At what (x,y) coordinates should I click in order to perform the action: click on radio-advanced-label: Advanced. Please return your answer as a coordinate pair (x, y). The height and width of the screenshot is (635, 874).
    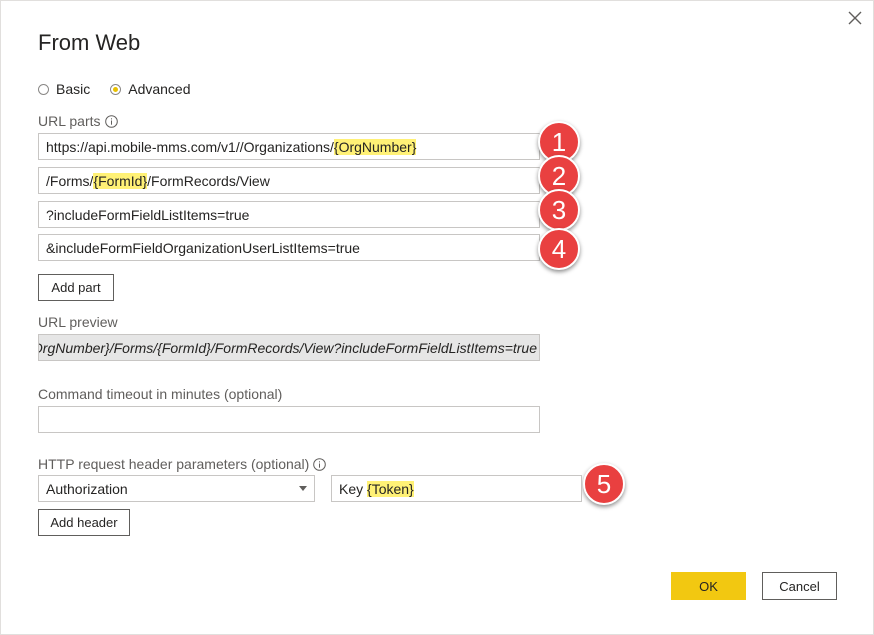
    Looking at the image, I should click on (159, 89).